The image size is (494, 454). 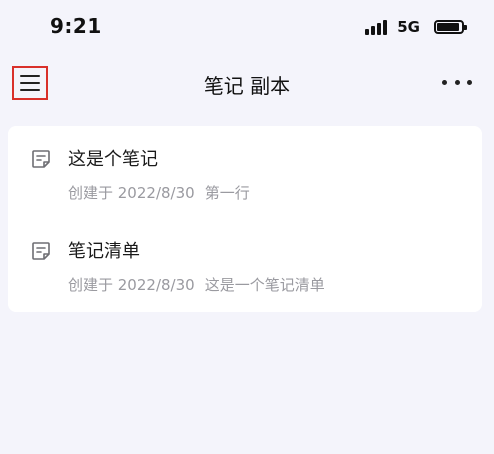 What do you see at coordinates (457, 82) in the screenshot?
I see `more-options-button` at bounding box center [457, 82].